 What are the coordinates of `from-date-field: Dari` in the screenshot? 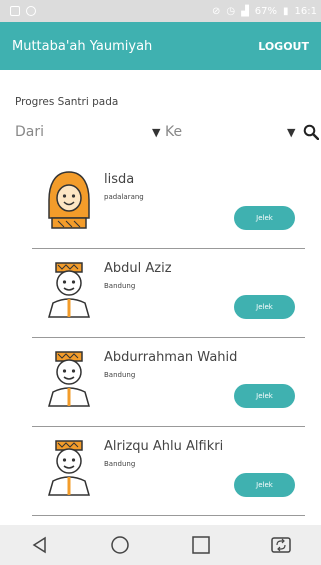 It's located at (29, 132).